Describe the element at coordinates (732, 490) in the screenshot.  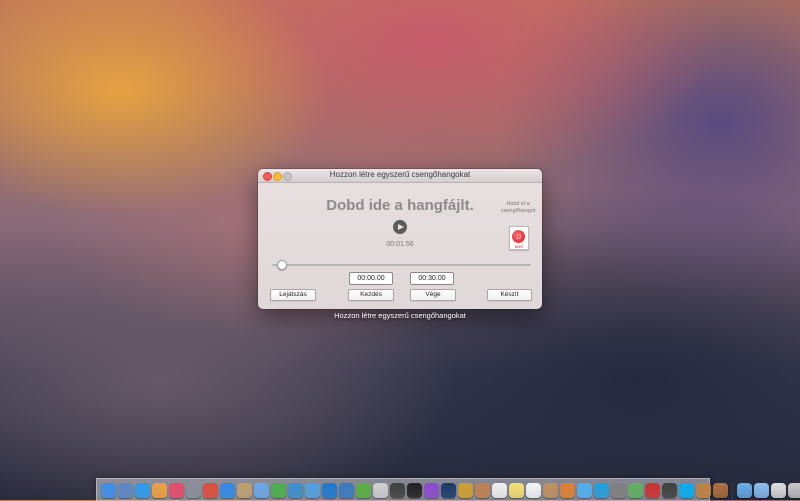
I see `dock-separator` at that location.